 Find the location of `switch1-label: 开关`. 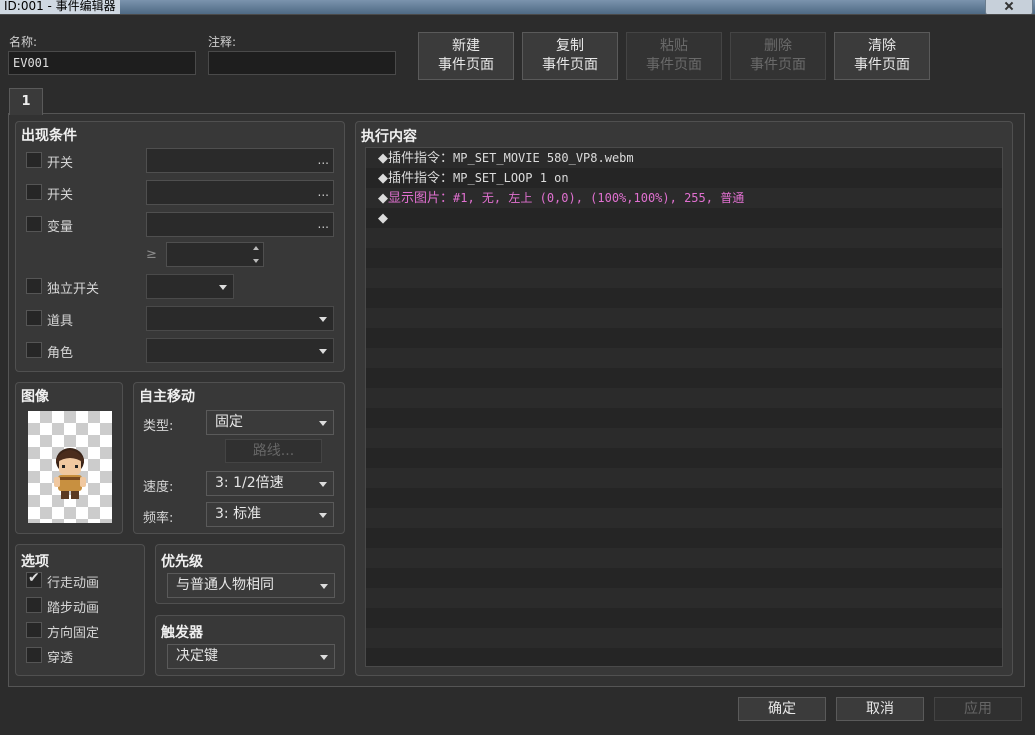

switch1-label: 开关 is located at coordinates (60, 163).